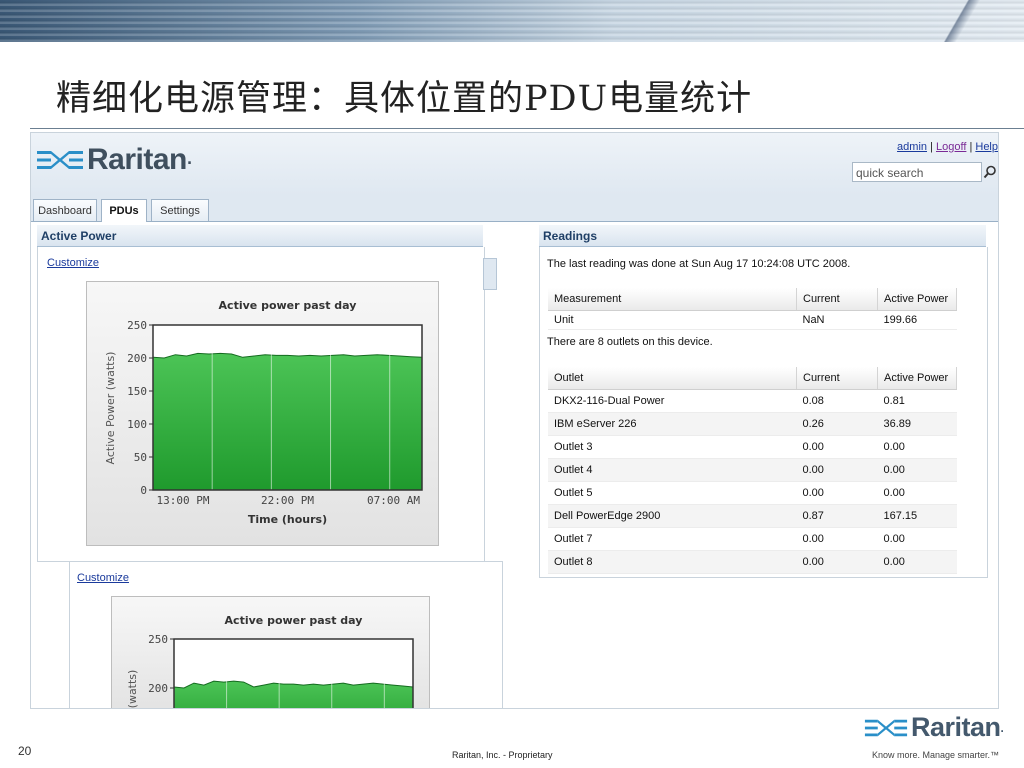 The width and height of the screenshot is (1024, 768). I want to click on cell-outlet: Outlet 3, so click(672, 447).